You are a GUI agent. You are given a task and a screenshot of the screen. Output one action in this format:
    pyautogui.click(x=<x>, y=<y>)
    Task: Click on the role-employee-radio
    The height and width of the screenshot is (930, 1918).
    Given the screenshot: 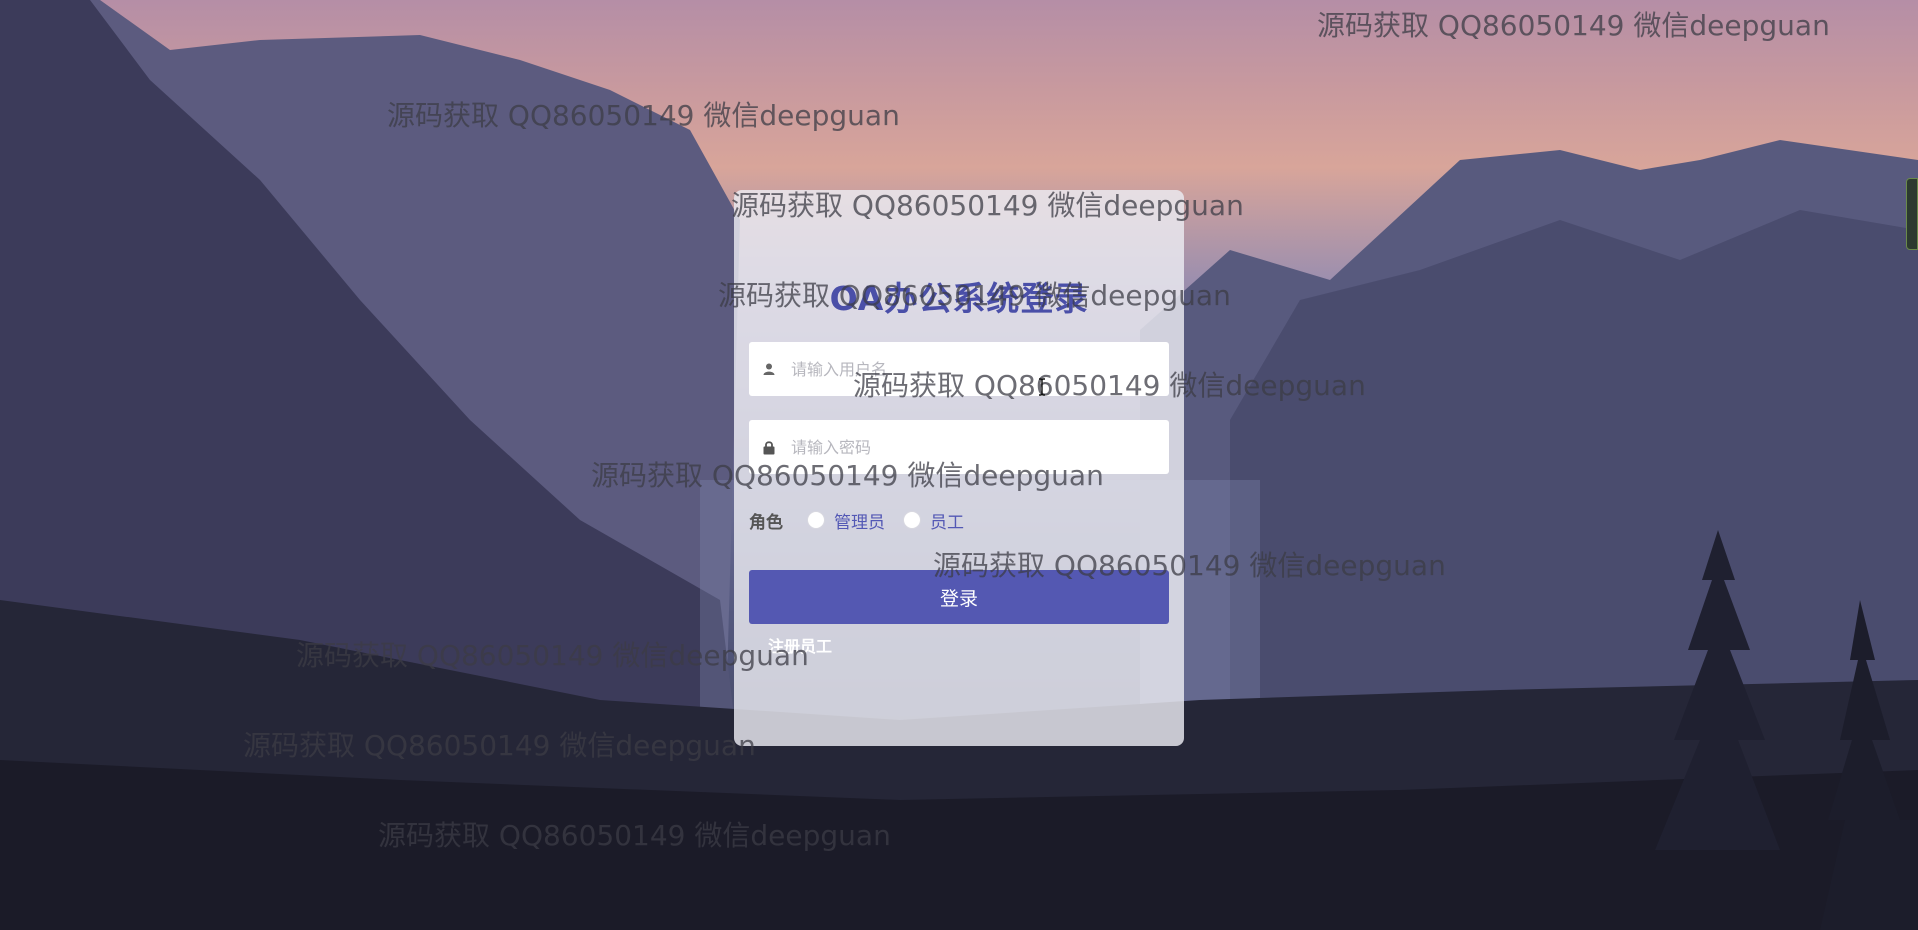 What is the action you would take?
    pyautogui.click(x=912, y=520)
    